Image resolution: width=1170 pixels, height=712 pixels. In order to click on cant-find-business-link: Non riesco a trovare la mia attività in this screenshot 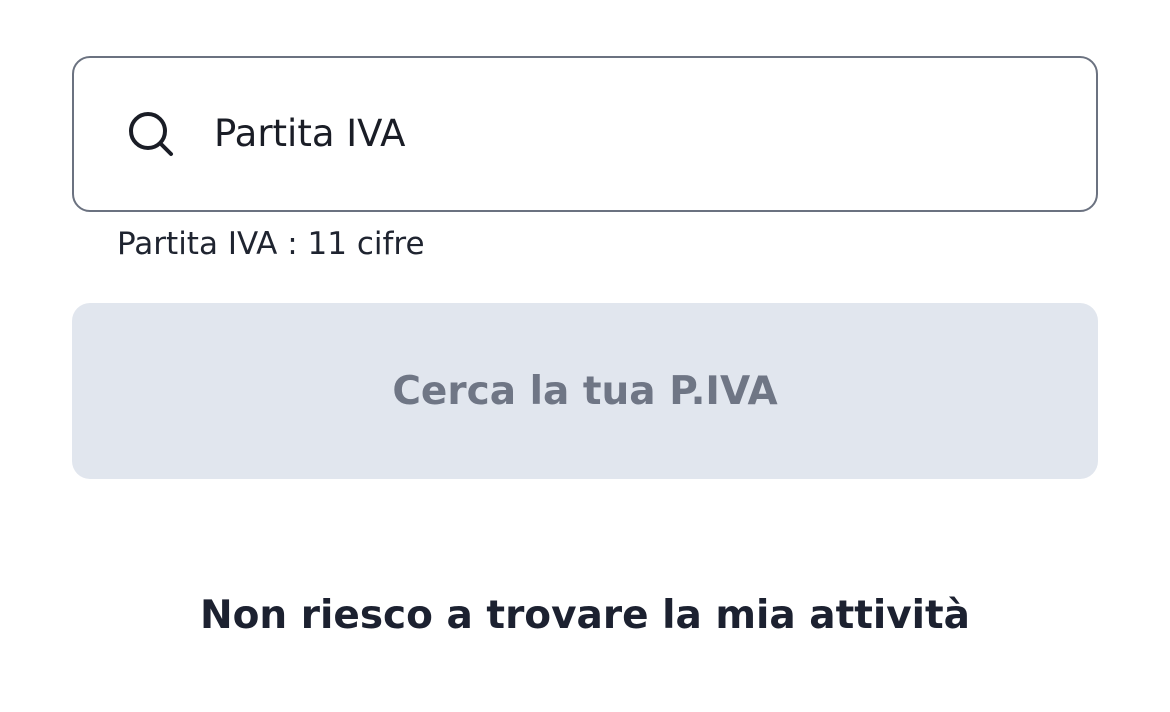, I will do `click(585, 616)`.